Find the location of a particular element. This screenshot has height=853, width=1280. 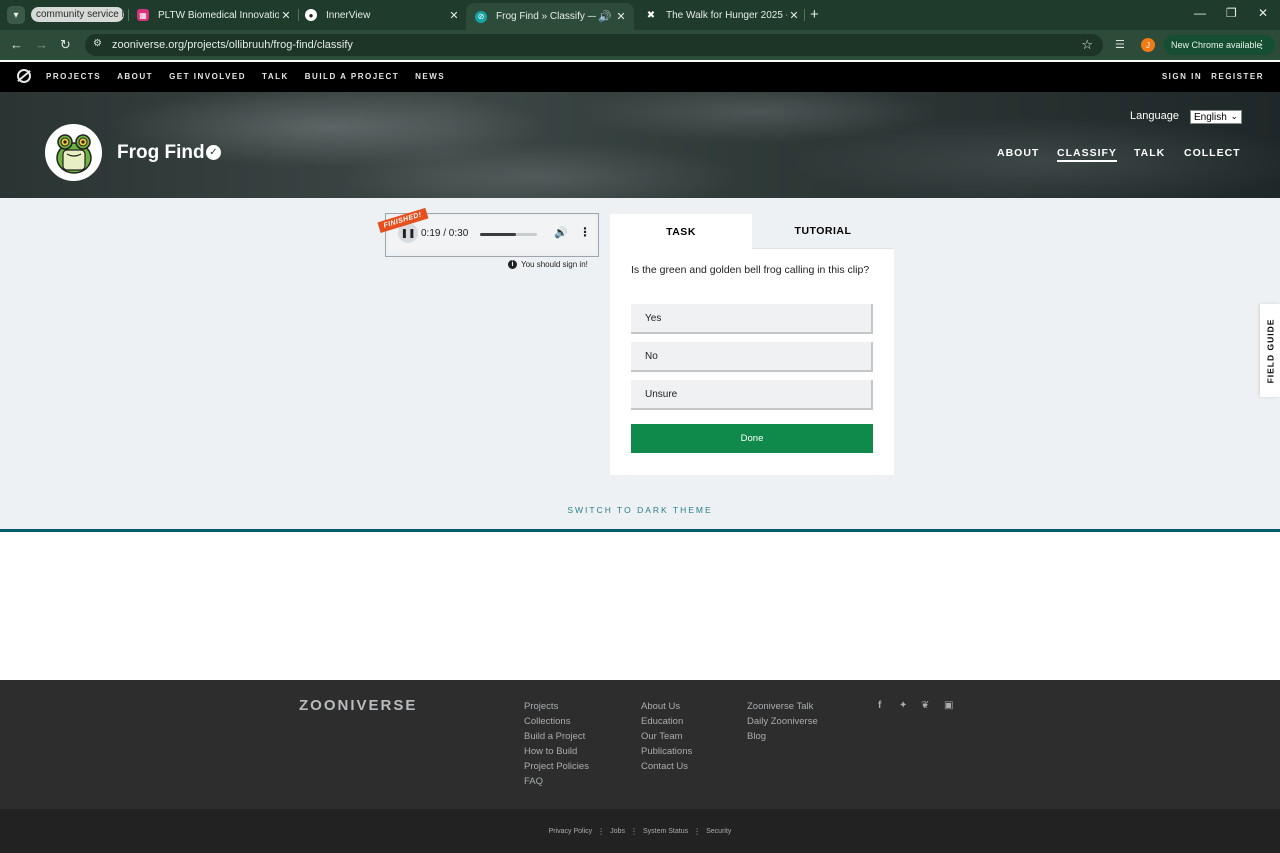

browser-tab-walk-for-hunger: ✖ The Walk for Hunger 2025 - Ca ✕ is located at coordinates (723, 15).